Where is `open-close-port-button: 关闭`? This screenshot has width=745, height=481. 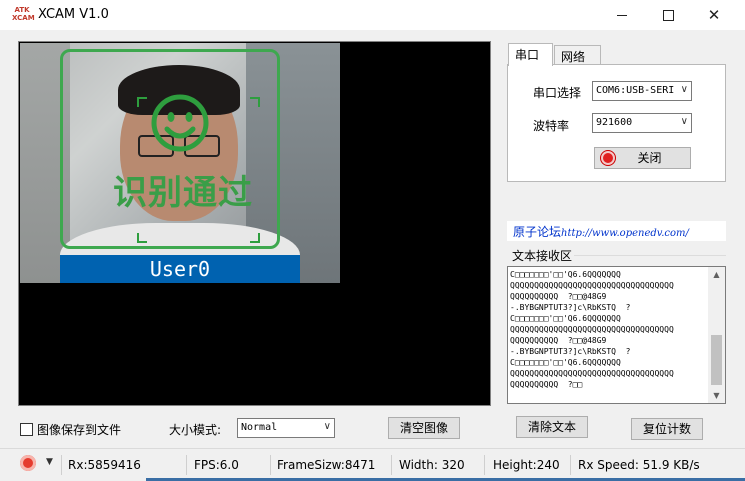
open-close-port-button: 关闭 is located at coordinates (642, 158).